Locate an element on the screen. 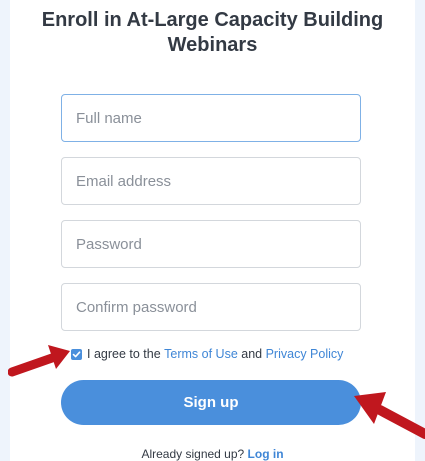 Image resolution: width=425 pixels, height=461 pixels. login-prompt: Already signed up? is located at coordinates (194, 454).